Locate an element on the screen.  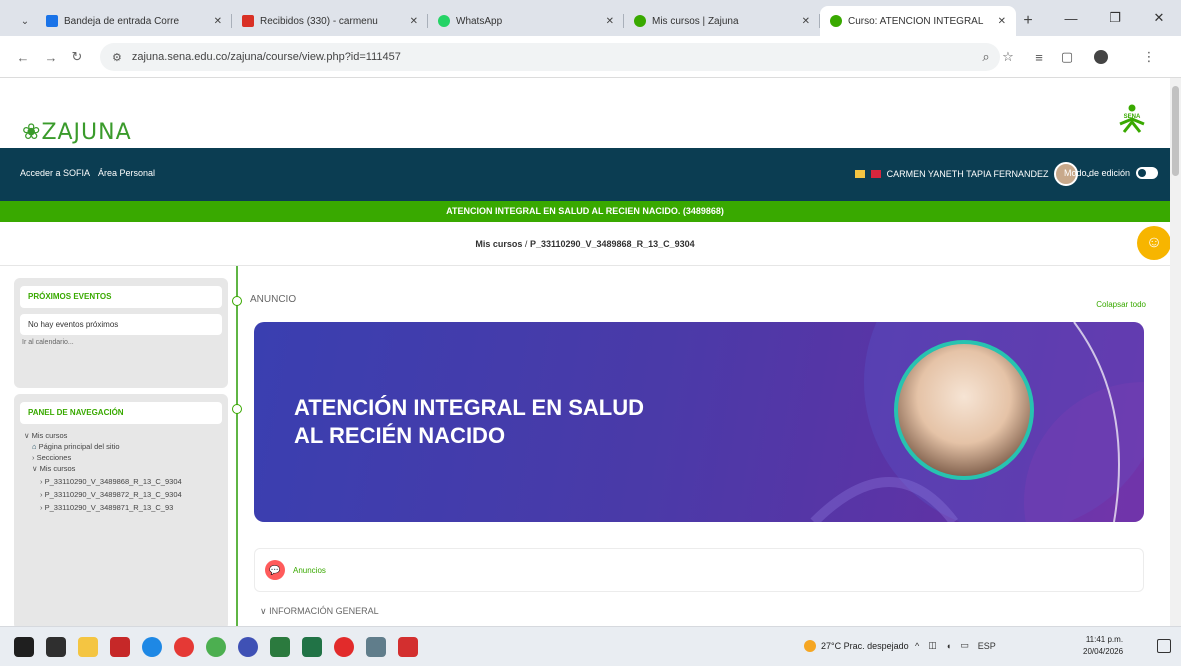
clock-date: 20/04/2026 is located at coordinates (1103, 651).